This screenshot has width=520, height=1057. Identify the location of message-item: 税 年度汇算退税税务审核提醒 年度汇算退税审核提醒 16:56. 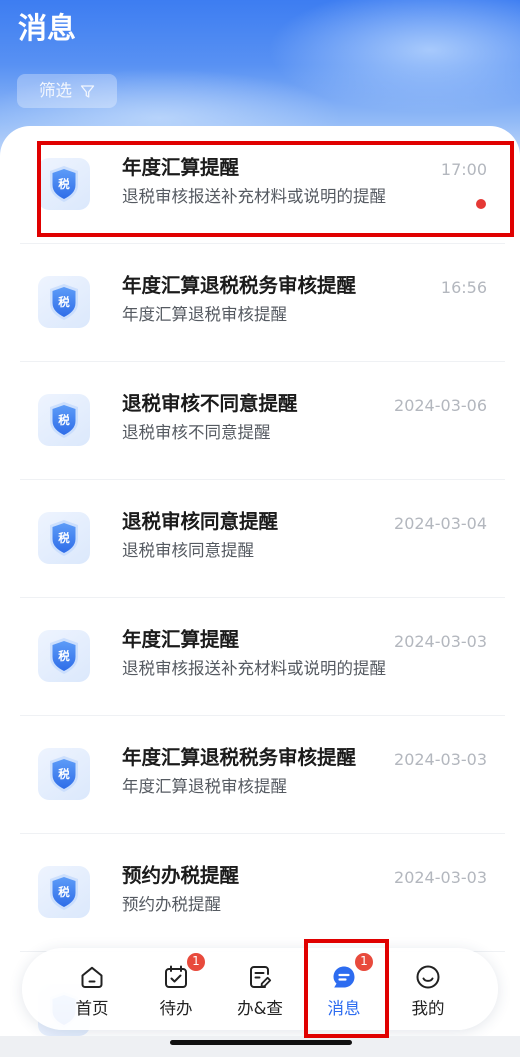
(260, 303).